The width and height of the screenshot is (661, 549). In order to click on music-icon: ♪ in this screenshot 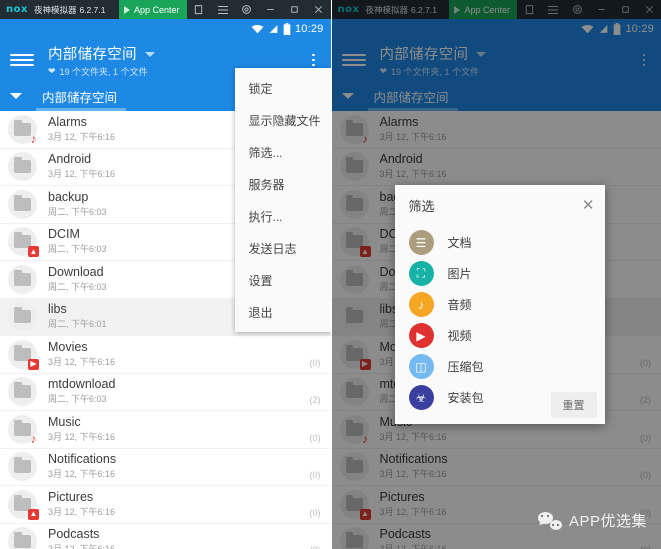, I will do `click(421, 304)`.